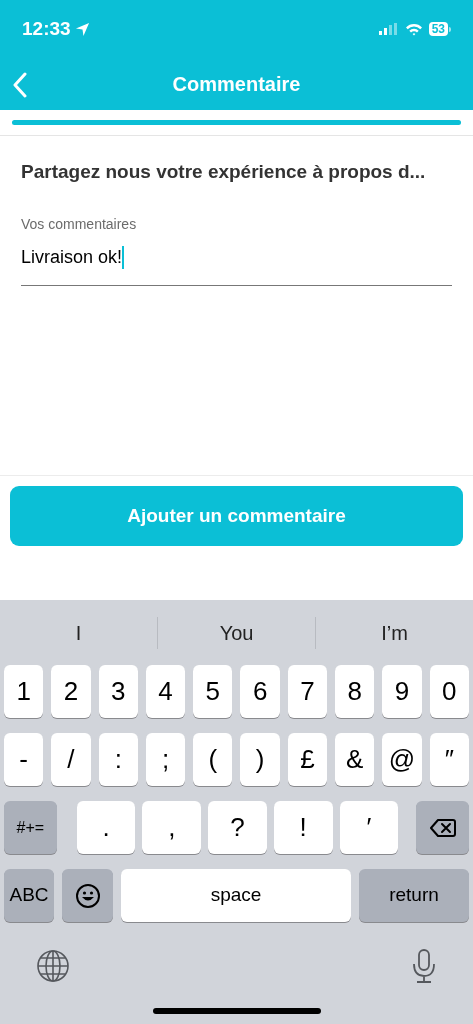  I want to click on key: (, so click(213, 759).